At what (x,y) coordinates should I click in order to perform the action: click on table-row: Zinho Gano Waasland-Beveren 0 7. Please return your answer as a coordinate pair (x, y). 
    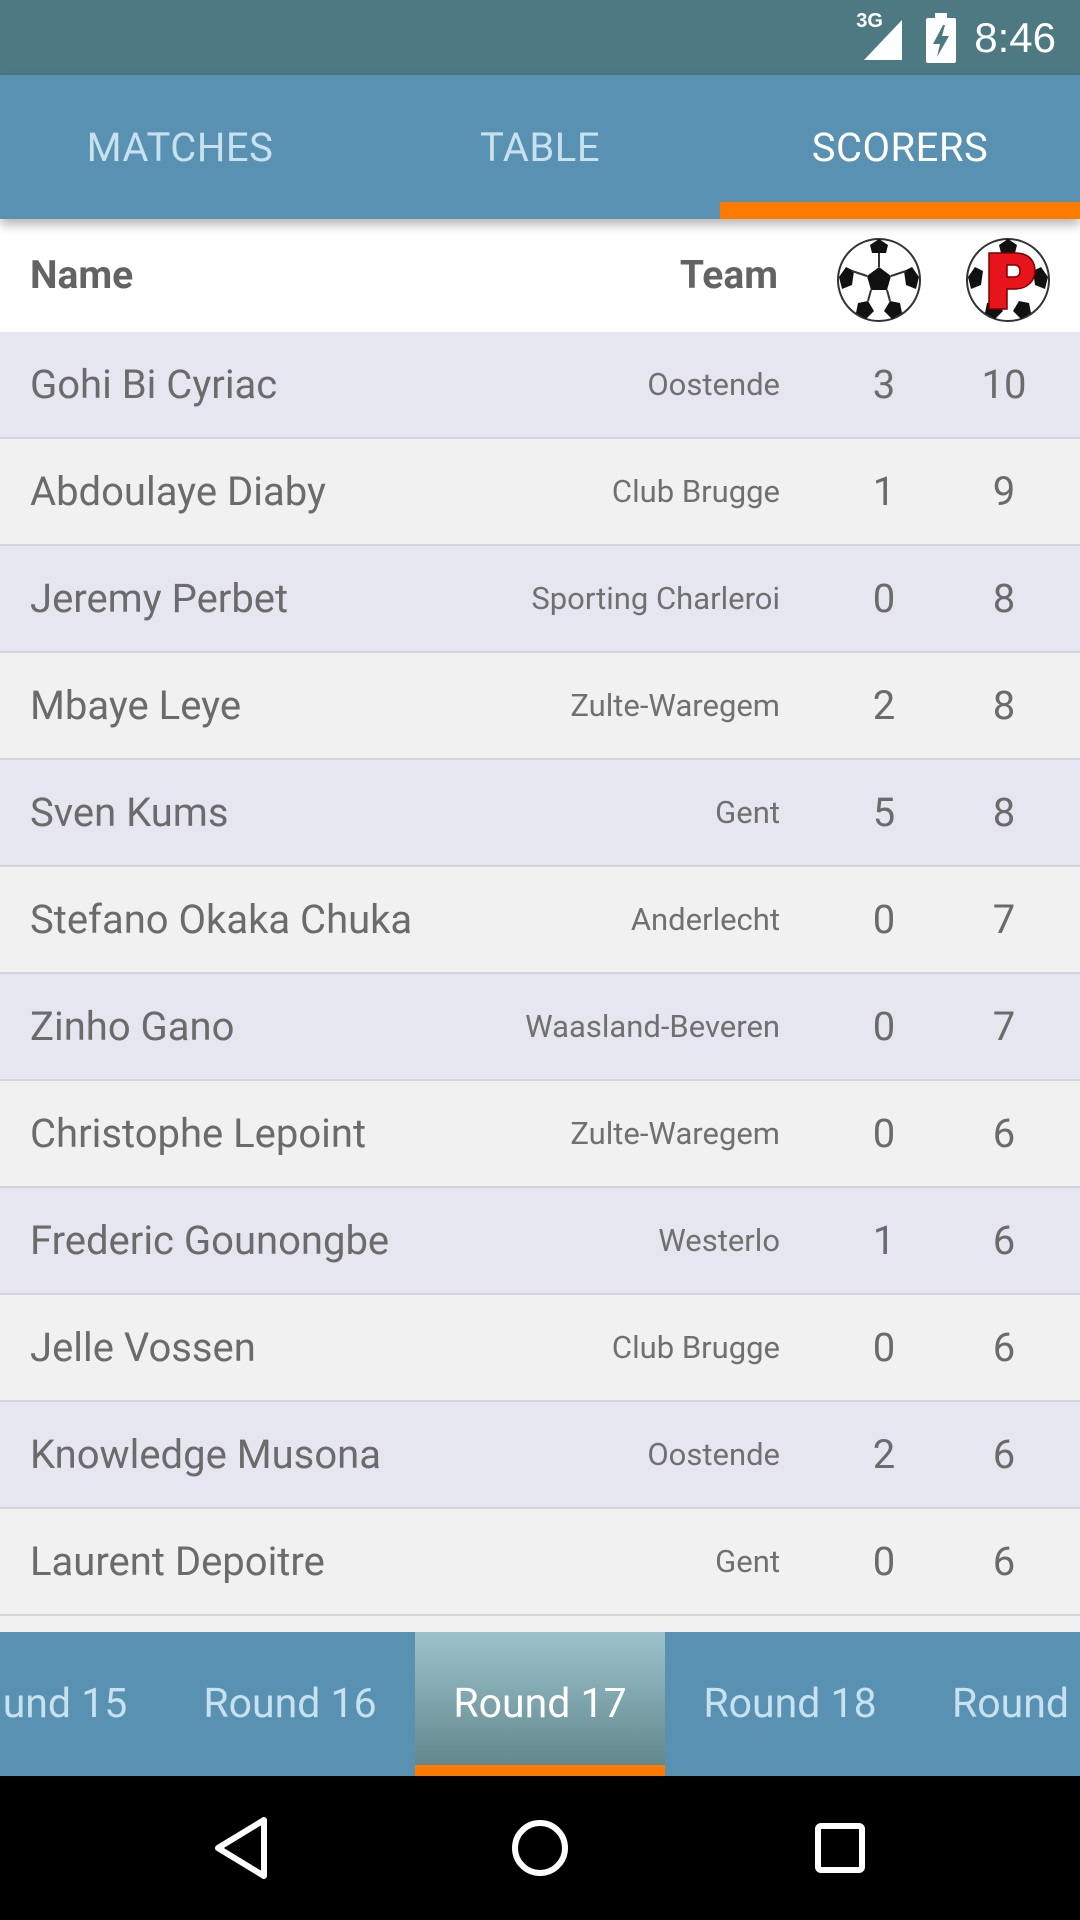
    Looking at the image, I should click on (540, 1027).